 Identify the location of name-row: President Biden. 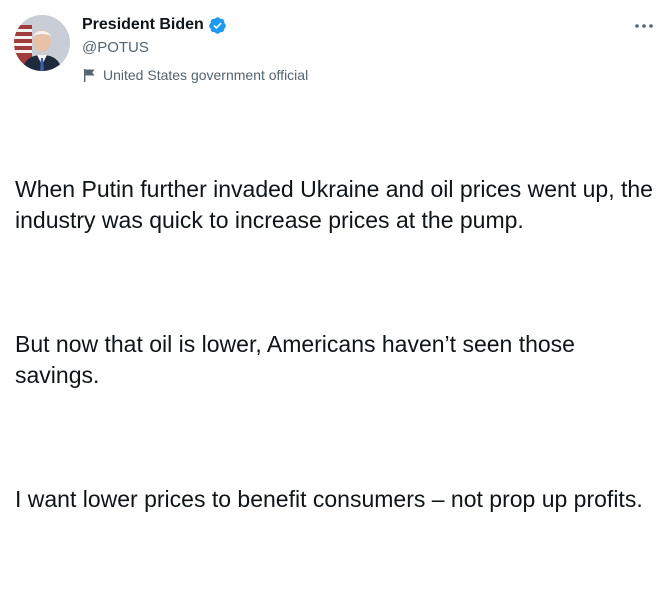
(195, 25).